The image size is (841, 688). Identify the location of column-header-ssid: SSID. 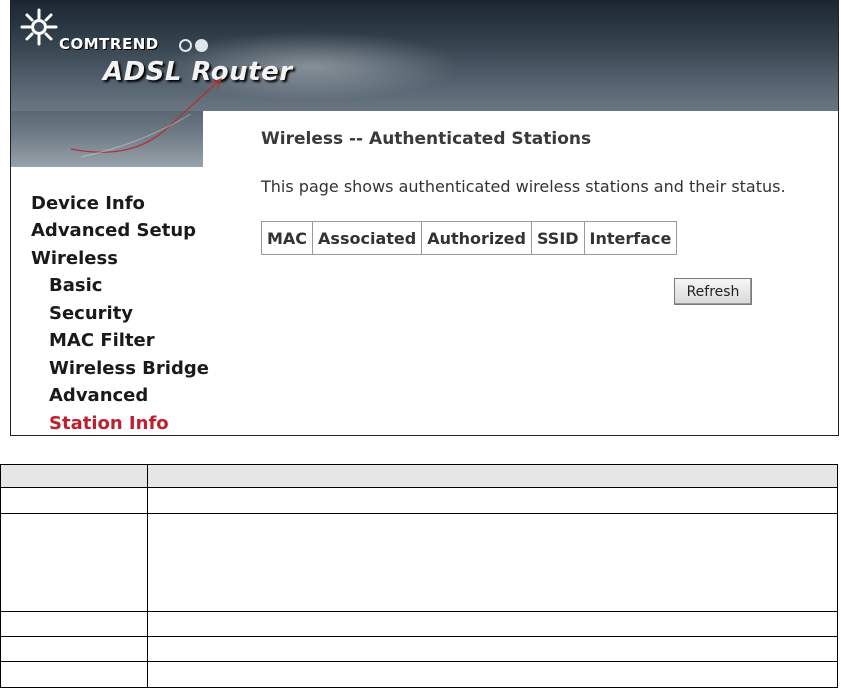
(557, 238).